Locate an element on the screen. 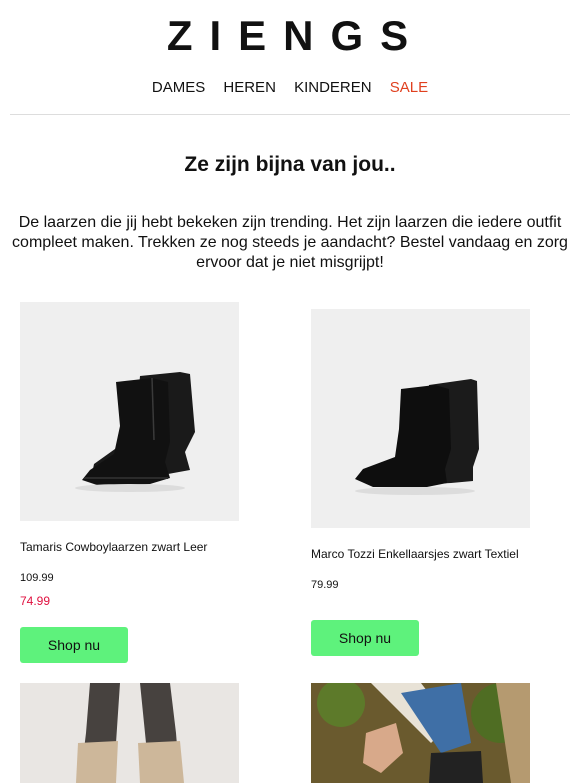 The width and height of the screenshot is (580, 783). nav-dames: DAMES is located at coordinates (178, 87).